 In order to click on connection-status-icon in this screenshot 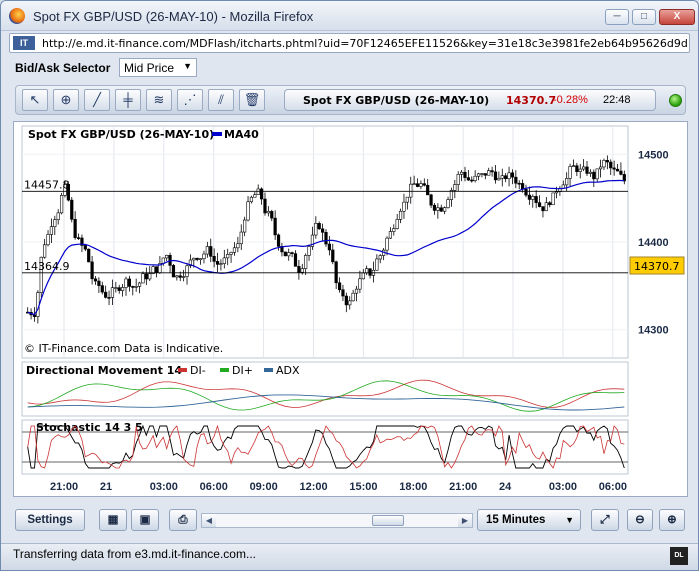, I will do `click(675, 100)`.